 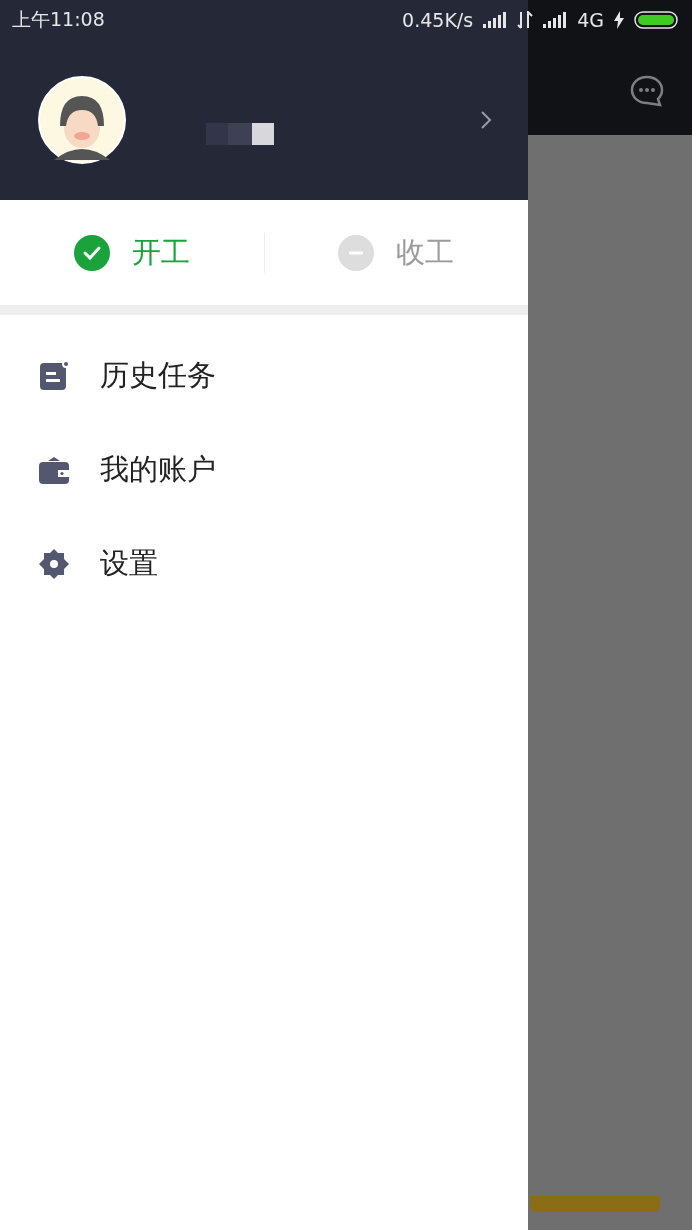 What do you see at coordinates (264, 470) in the screenshot?
I see `menu-item: 我的账户` at bounding box center [264, 470].